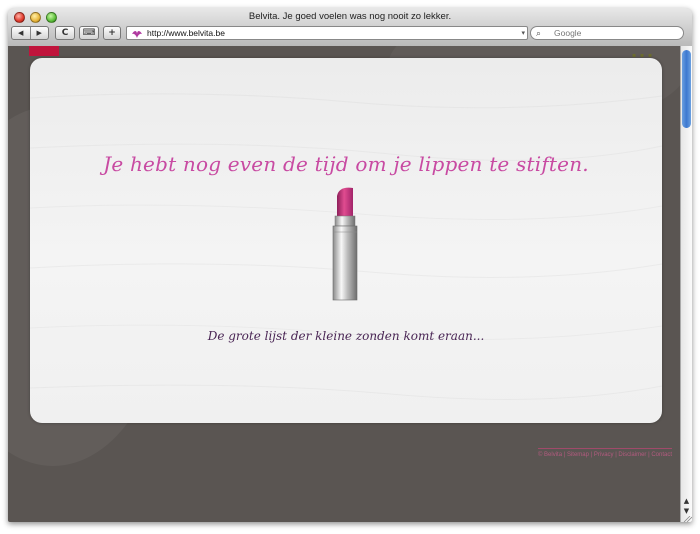 This screenshot has width=700, height=534. Describe the element at coordinates (686, 511) in the screenshot. I see `scroll-down-icon: ▼` at that location.